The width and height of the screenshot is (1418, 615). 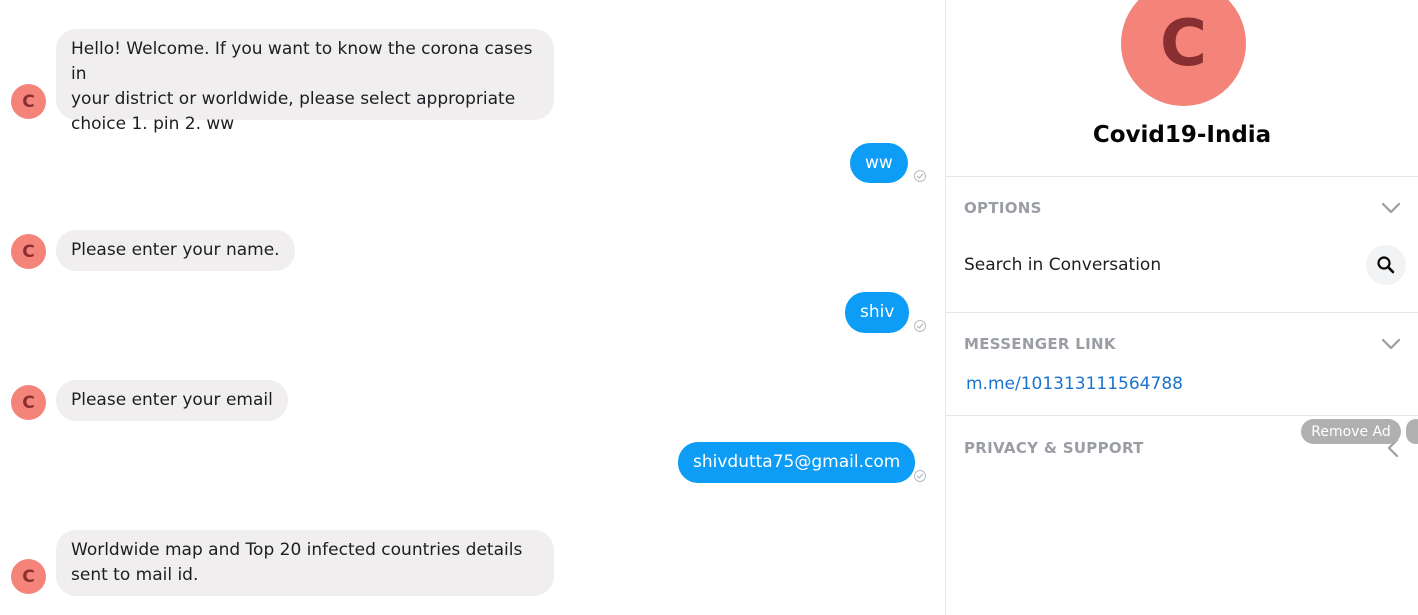 I want to click on user-message-bubble: shivdutta75@gmail.com, so click(x=797, y=462).